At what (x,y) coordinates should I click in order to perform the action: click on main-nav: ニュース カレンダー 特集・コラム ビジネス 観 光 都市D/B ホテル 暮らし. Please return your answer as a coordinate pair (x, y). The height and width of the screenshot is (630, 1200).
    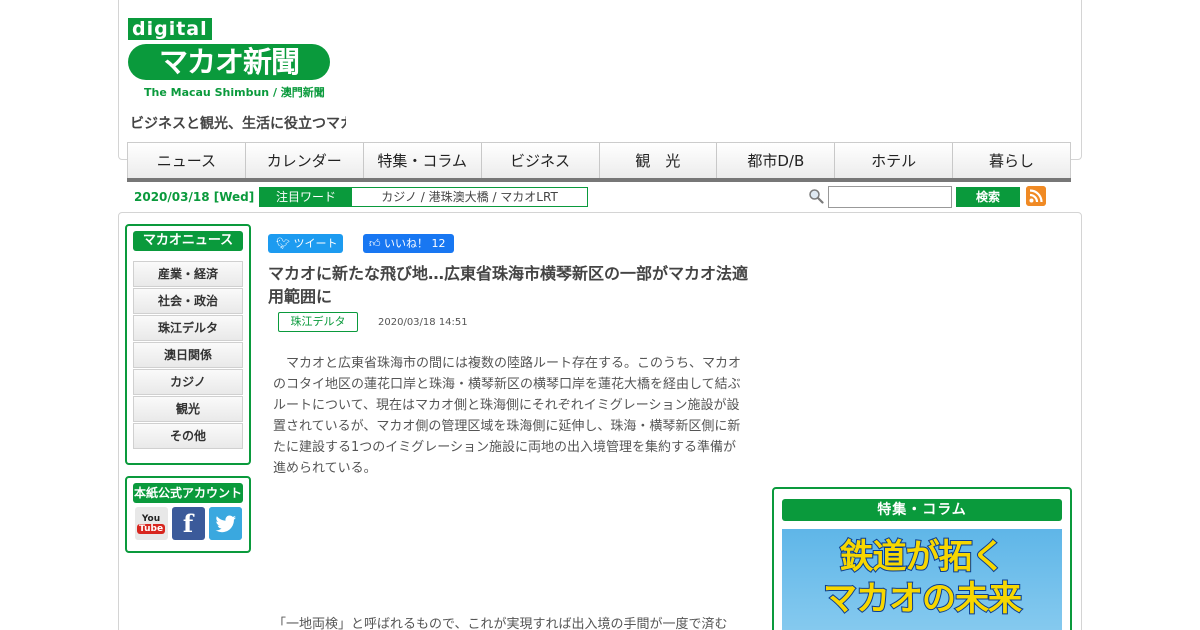
    Looking at the image, I should click on (599, 162).